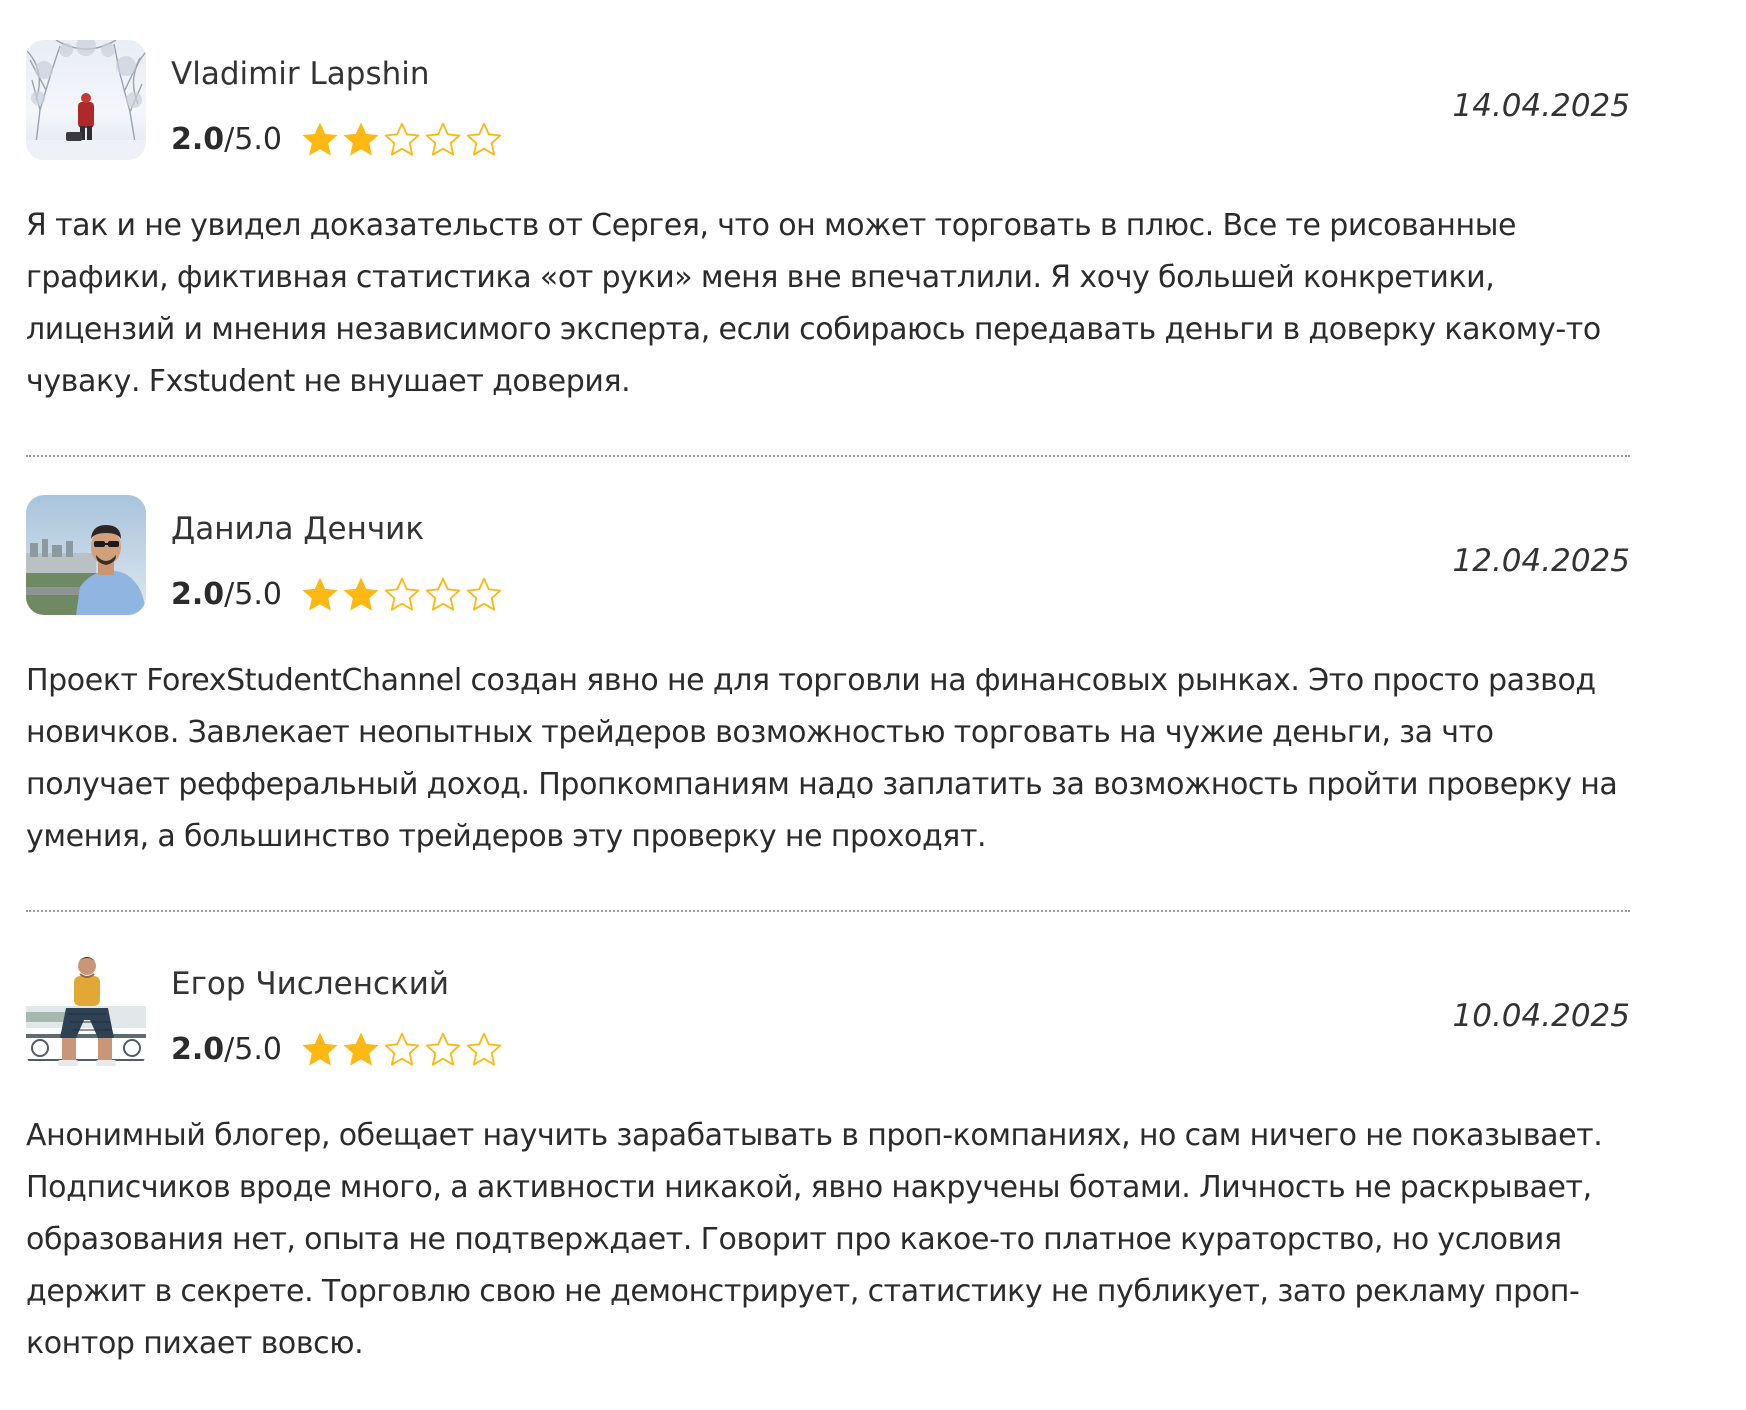 Image resolution: width=1746 pixels, height=1410 pixels. Describe the element at coordinates (310, 984) in the screenshot. I see `author-name: Егор Численский` at that location.